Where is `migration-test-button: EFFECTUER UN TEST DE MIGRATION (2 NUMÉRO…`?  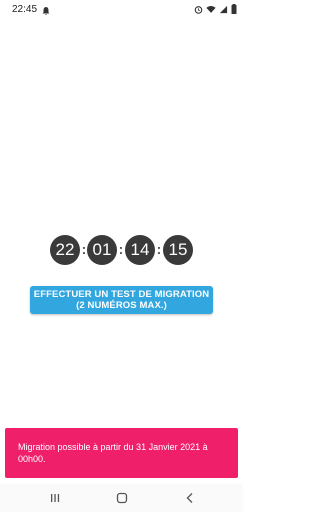
migration-test-button: EFFECTUER UN TEST DE MIGRATION (2 NUMÉRO… is located at coordinates (121, 300).